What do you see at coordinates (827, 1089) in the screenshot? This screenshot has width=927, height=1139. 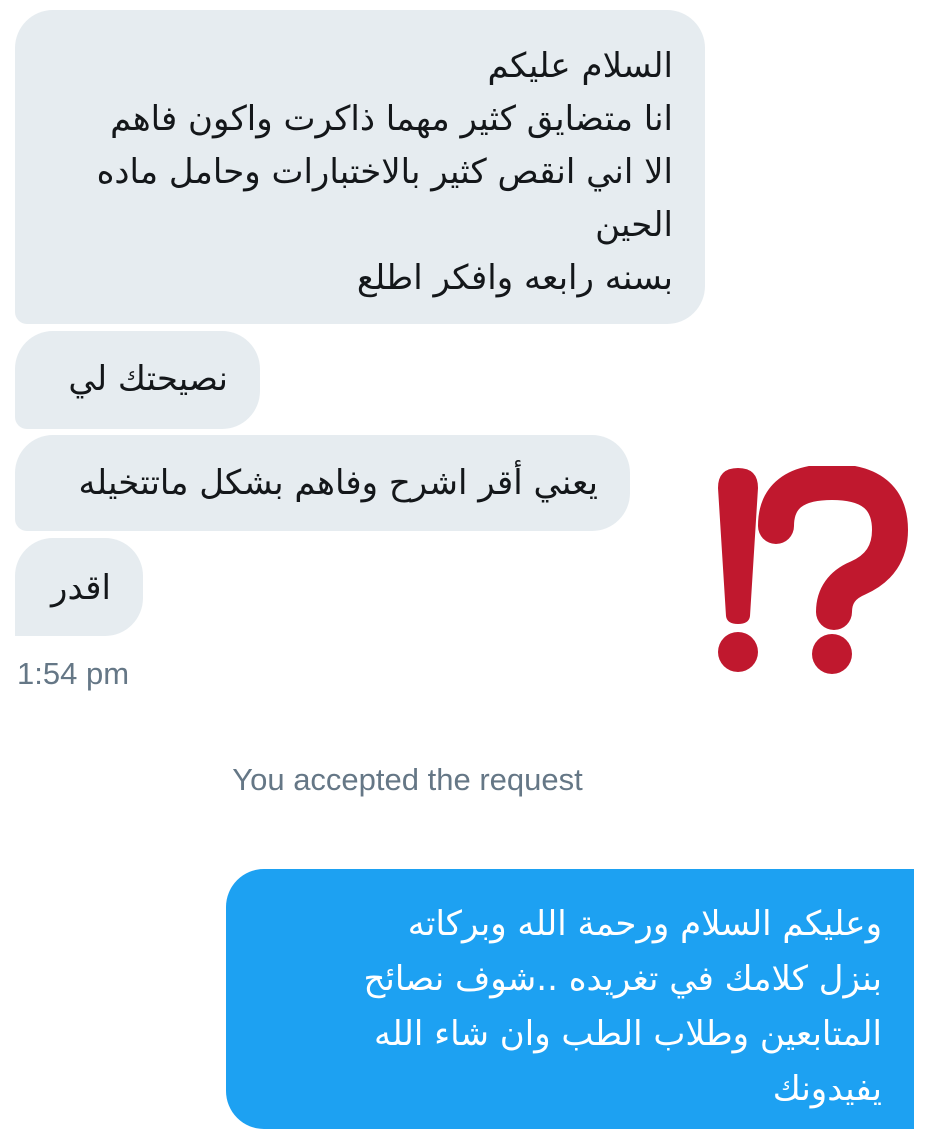 I see `message-line: يفيدونك` at bounding box center [827, 1089].